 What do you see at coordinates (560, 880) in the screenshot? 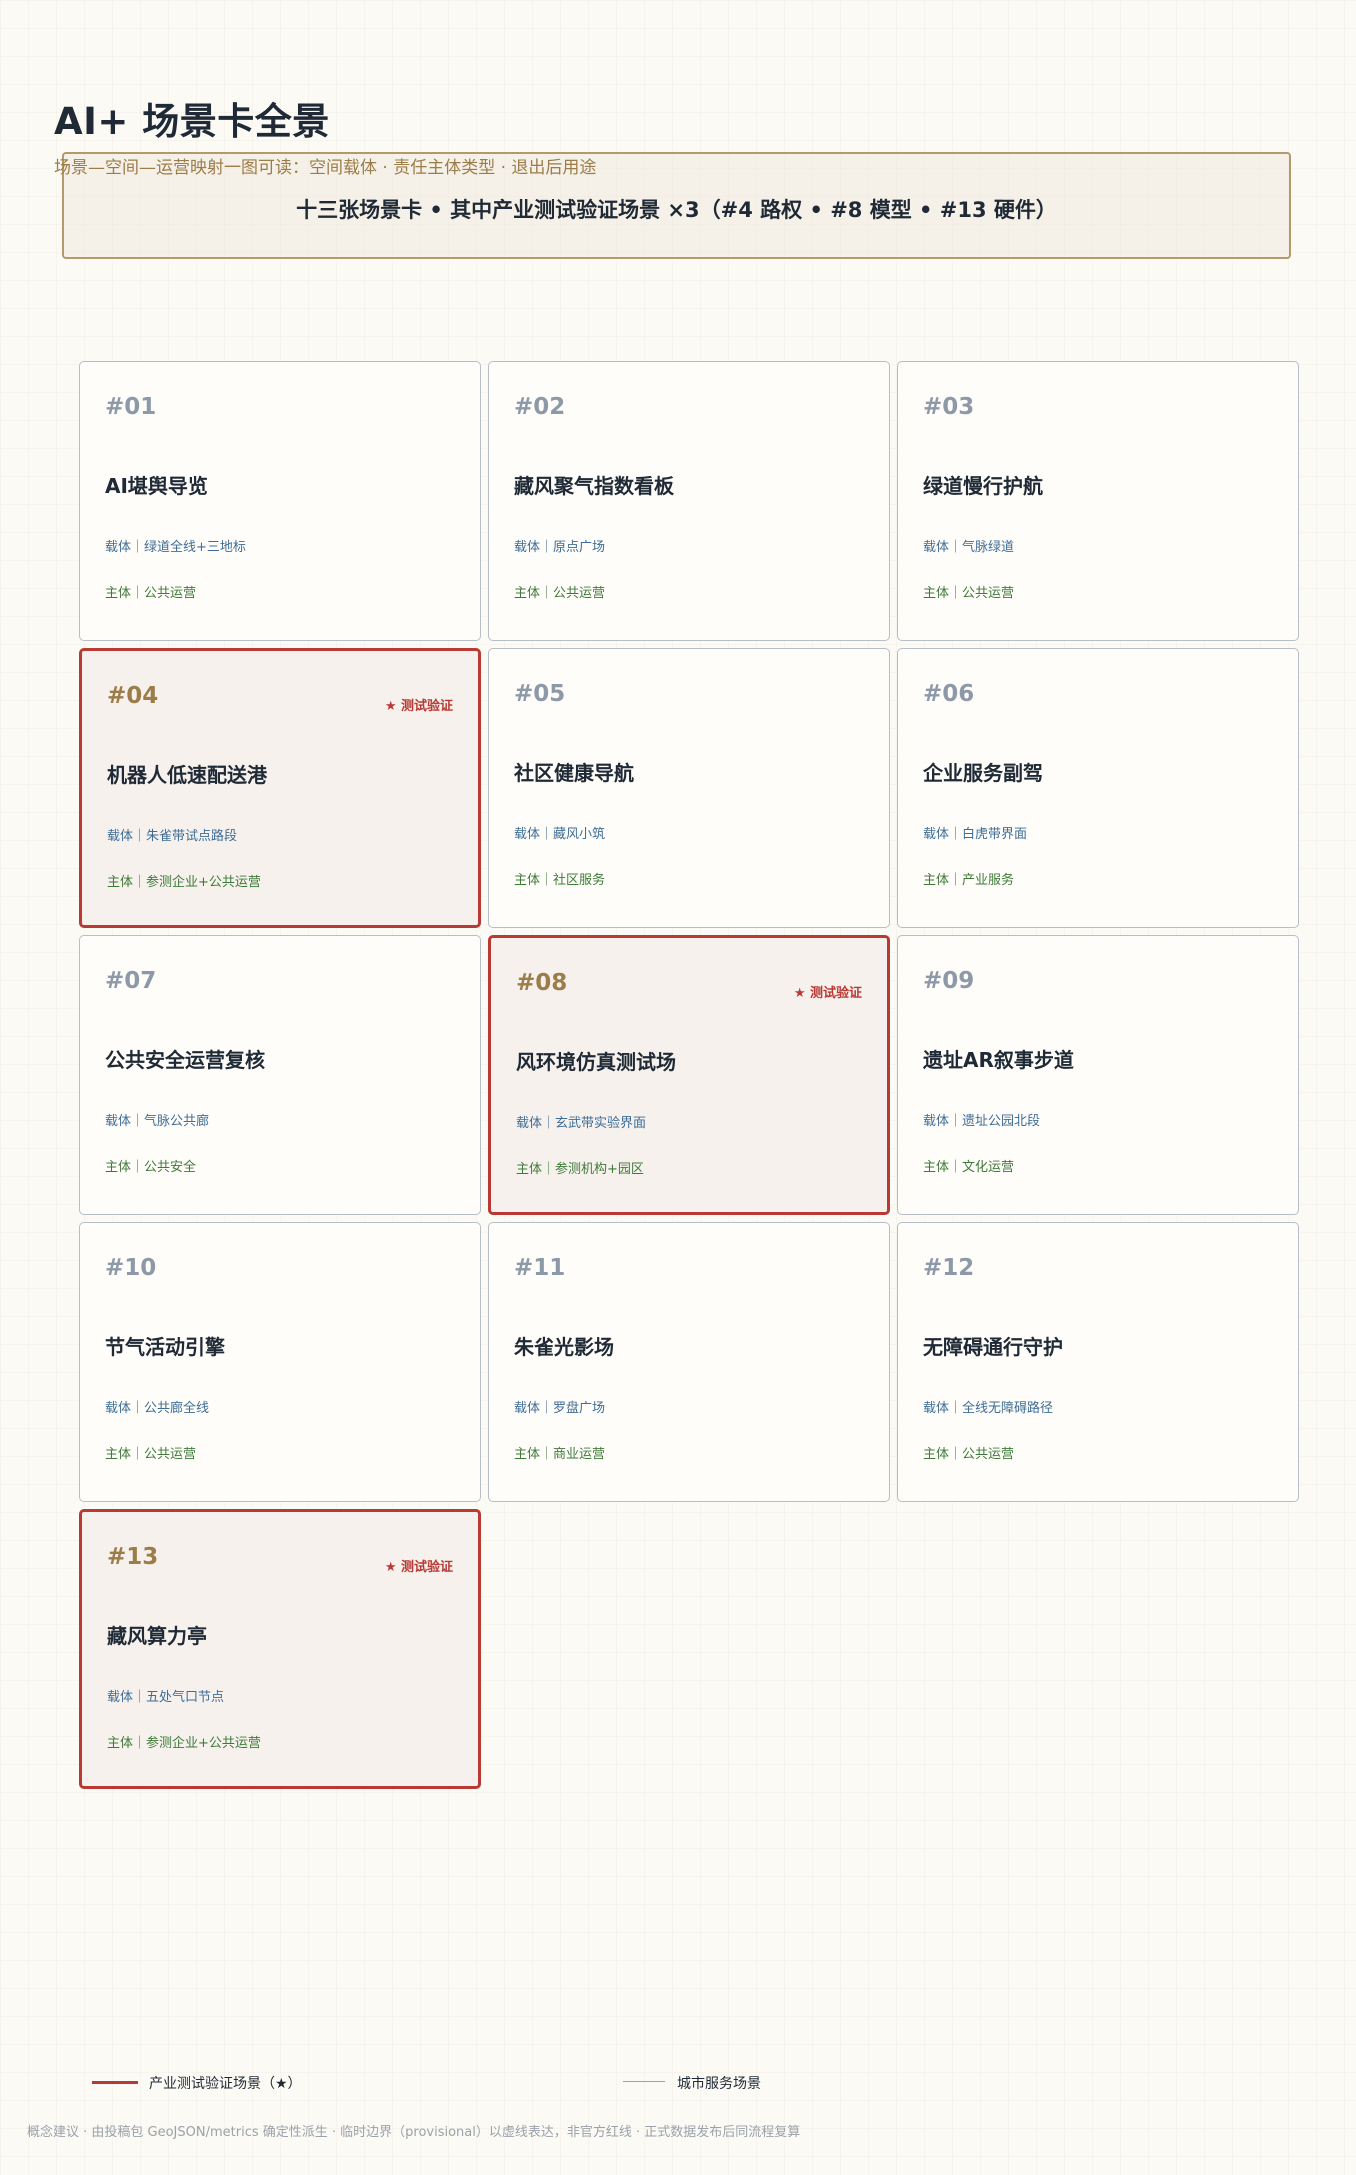
I see `card-owner: 主体｜社区服务` at bounding box center [560, 880].